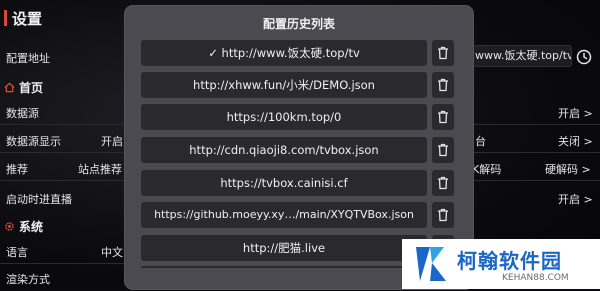 The height and width of the screenshot is (291, 600). Describe the element at coordinates (5, 18) in the screenshot. I see `title-accent-bar` at that location.